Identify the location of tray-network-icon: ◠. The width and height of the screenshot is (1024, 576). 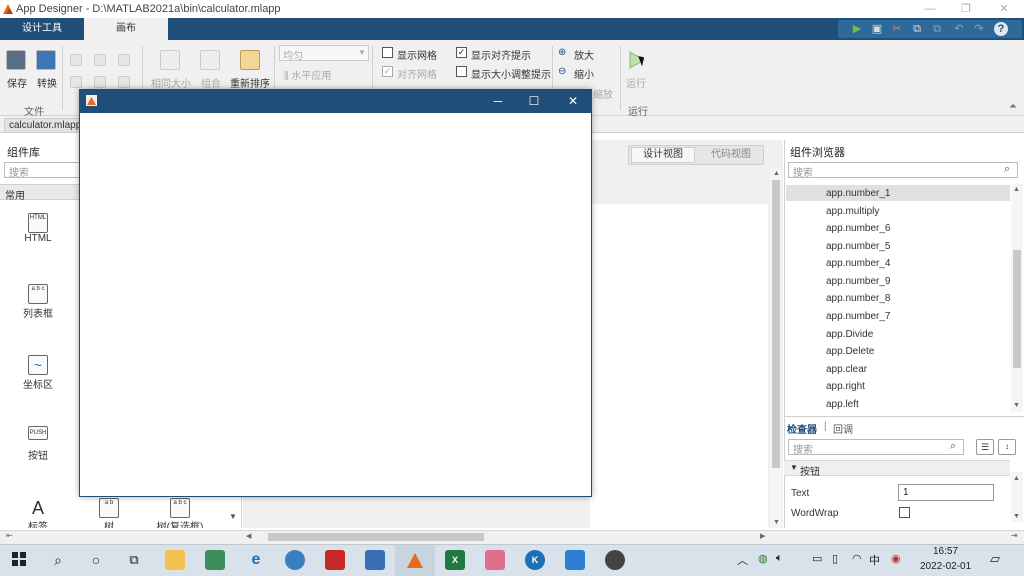
(857, 558).